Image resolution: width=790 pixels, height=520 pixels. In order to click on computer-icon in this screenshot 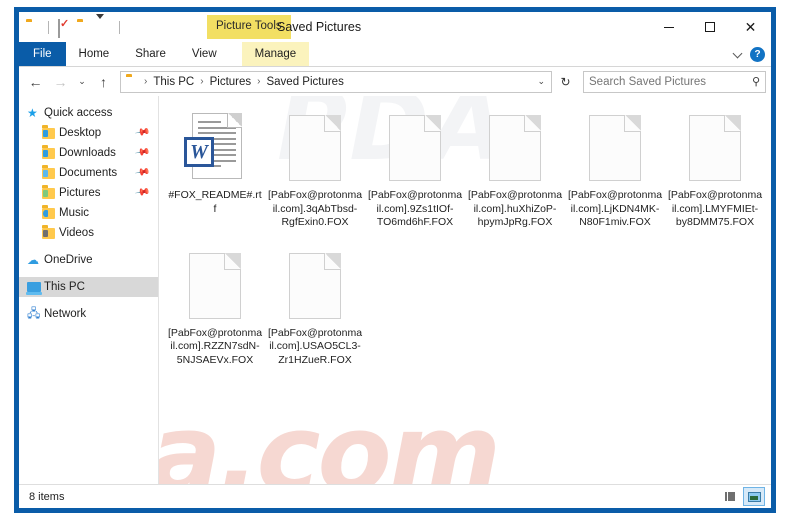, I will do `click(35, 288)`.